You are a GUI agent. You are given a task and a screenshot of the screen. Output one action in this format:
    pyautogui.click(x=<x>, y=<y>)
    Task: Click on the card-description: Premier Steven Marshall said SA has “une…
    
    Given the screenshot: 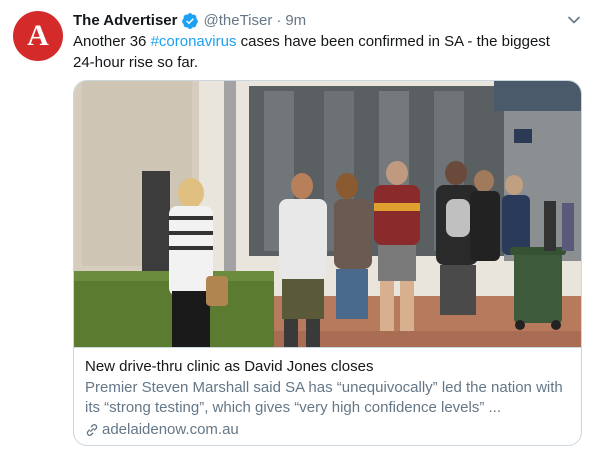 What is the action you would take?
    pyautogui.click(x=324, y=397)
    